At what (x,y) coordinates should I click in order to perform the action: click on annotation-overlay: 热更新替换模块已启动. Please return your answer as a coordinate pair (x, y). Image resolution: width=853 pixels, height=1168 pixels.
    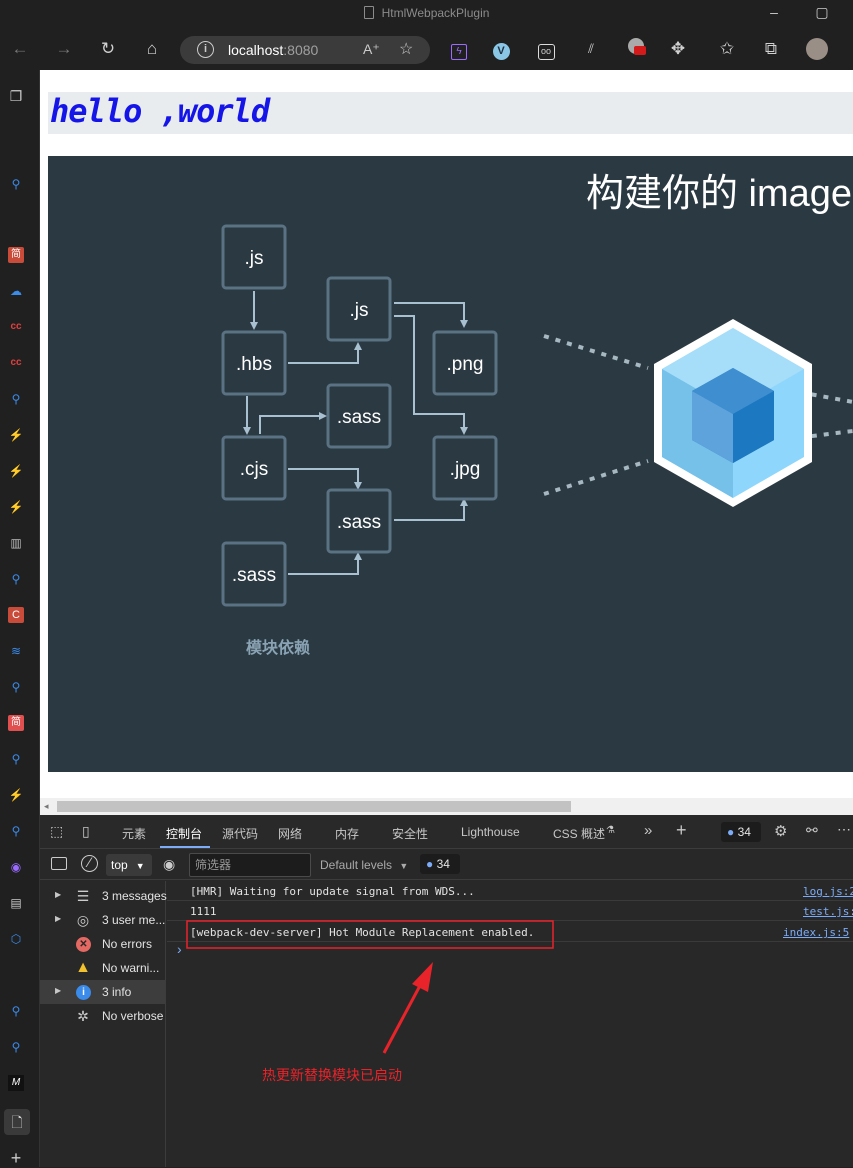
    Looking at the image, I should click on (370, 1001).